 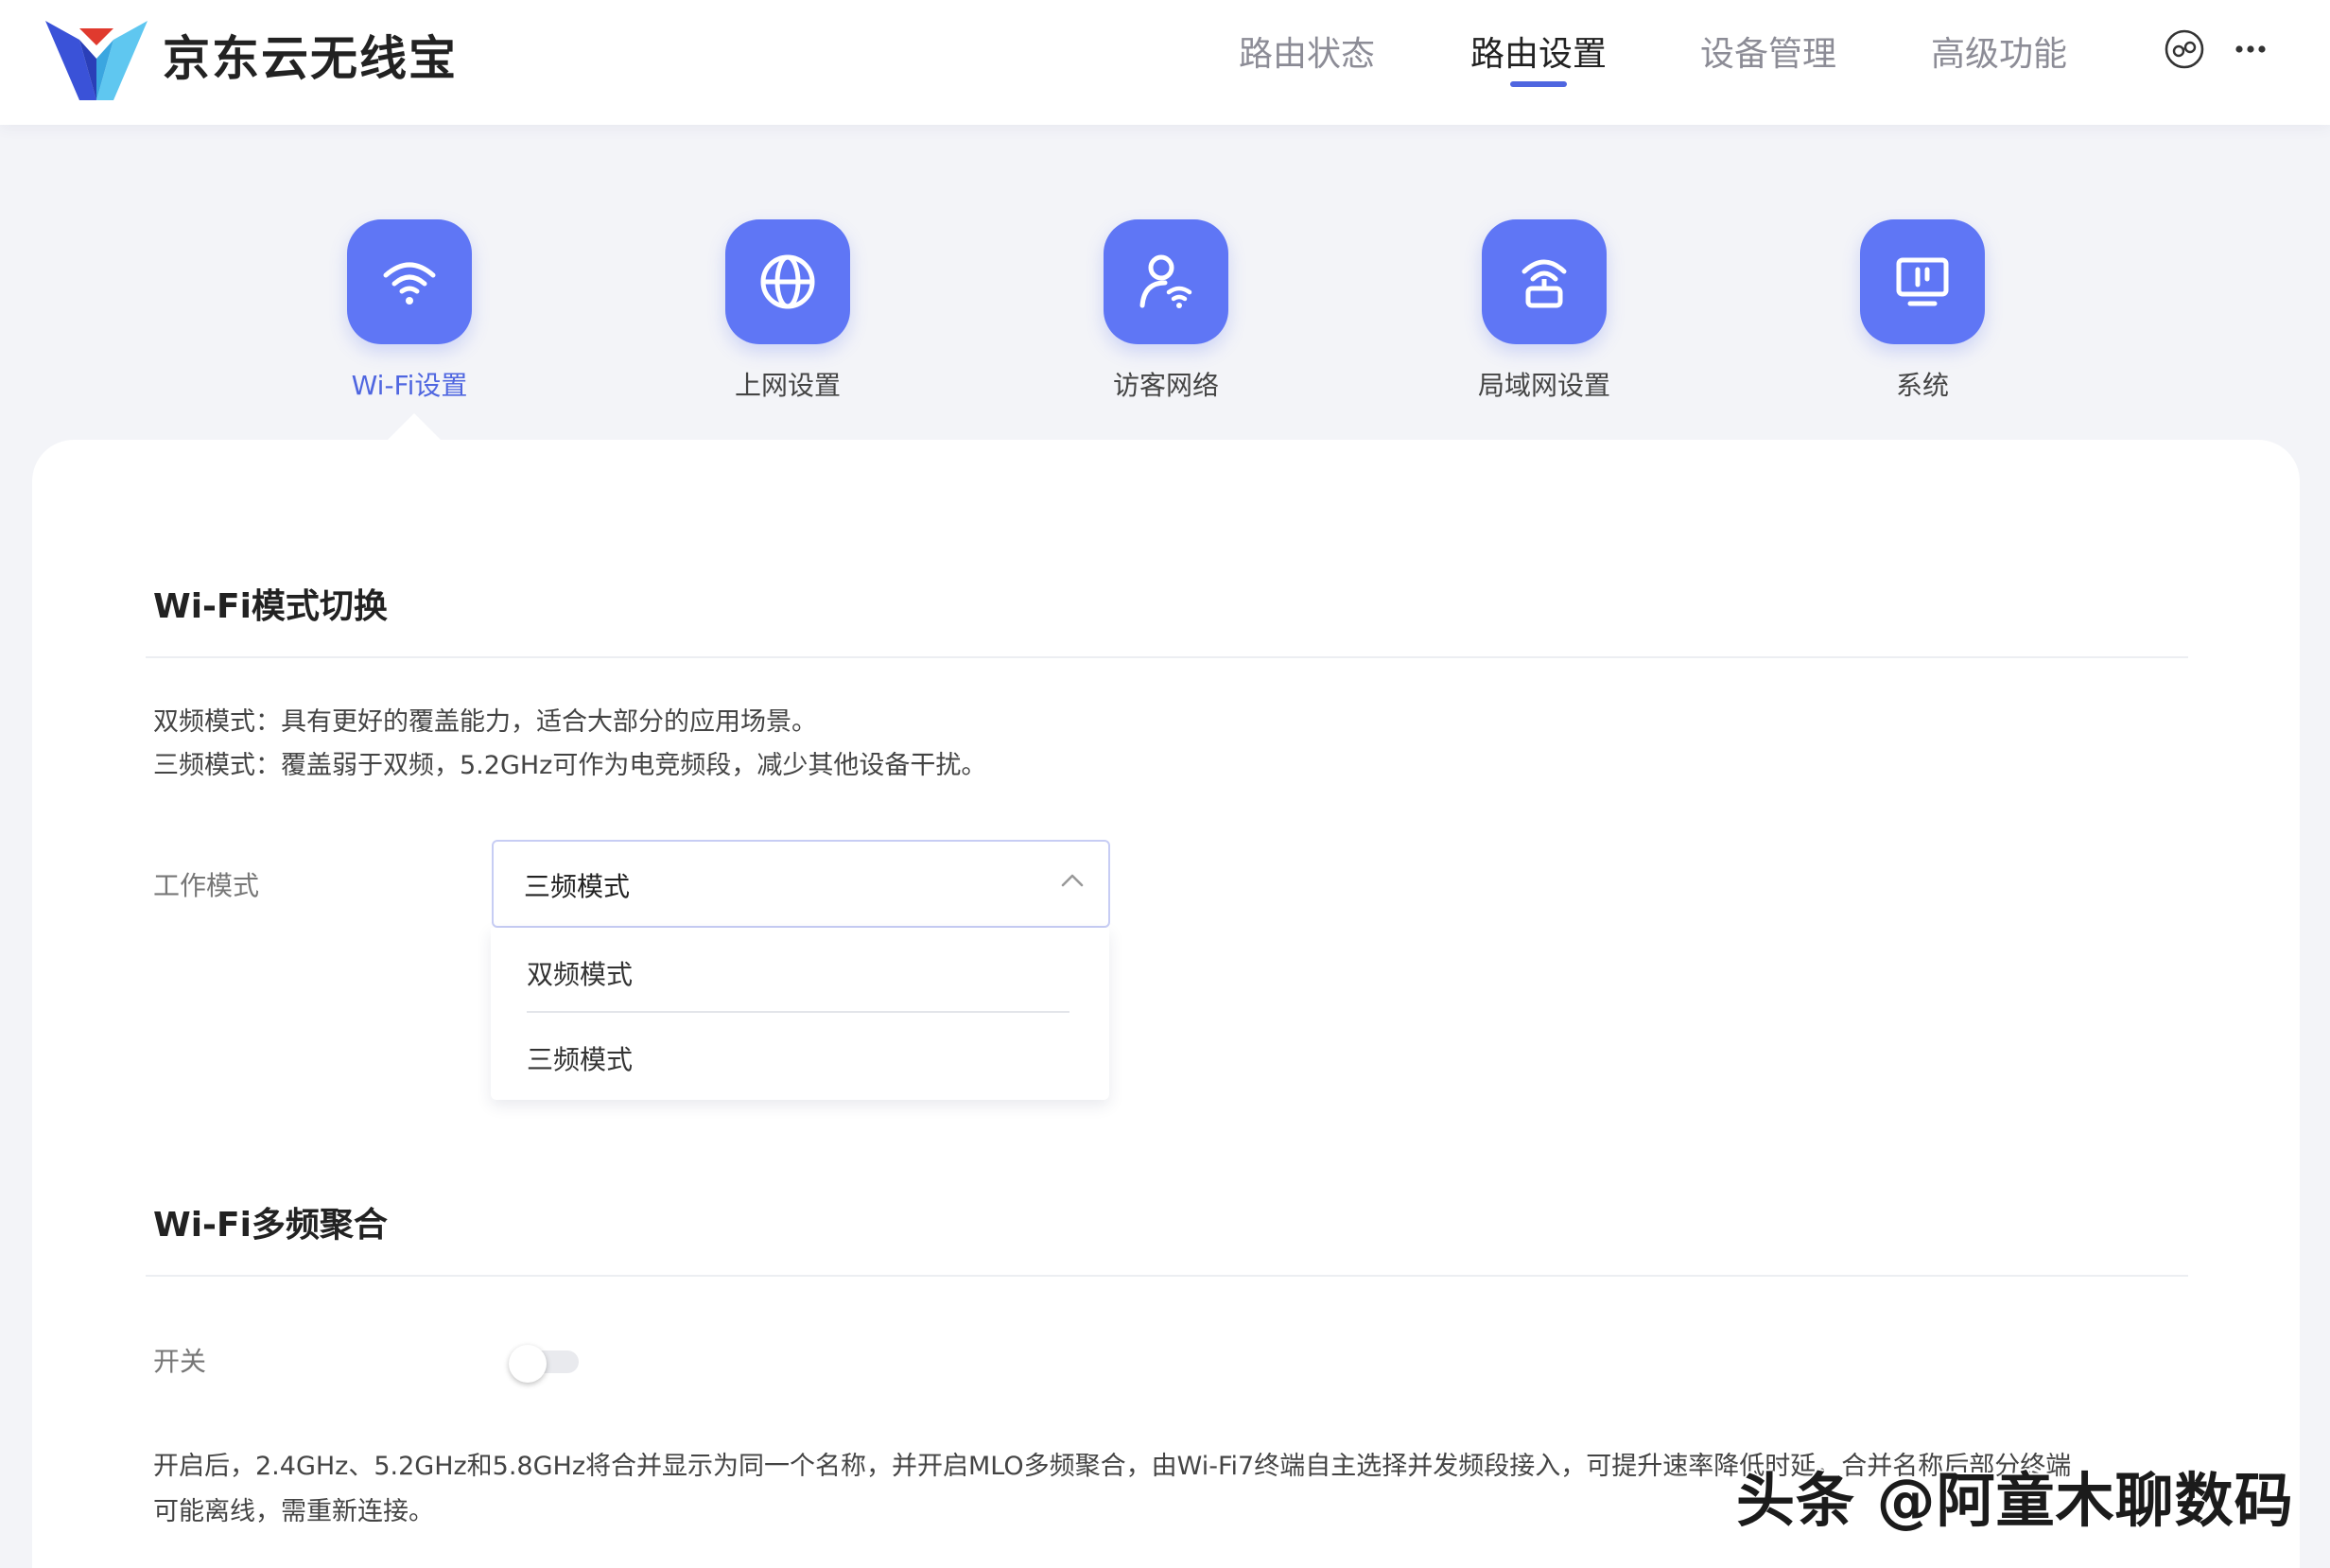 What do you see at coordinates (1072, 881) in the screenshot?
I see `chevron-up-icon` at bounding box center [1072, 881].